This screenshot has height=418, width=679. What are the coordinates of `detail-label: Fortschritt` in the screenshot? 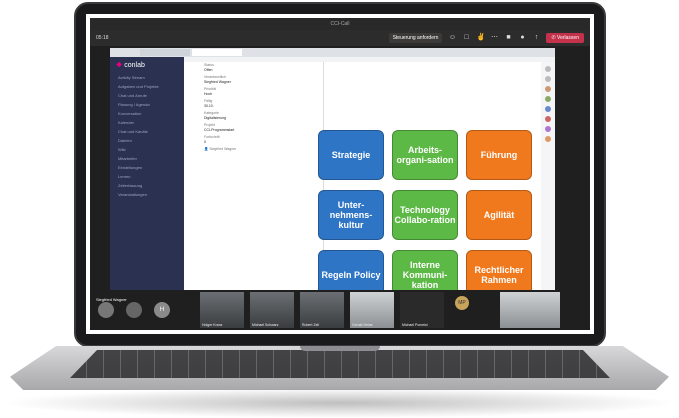 It's located at (212, 137).